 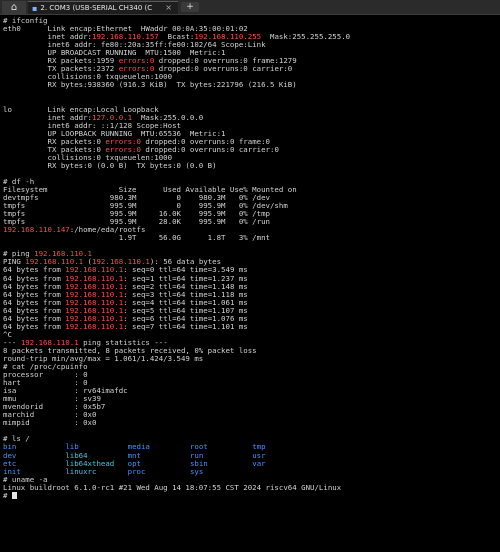 What do you see at coordinates (50, 423) in the screenshot?
I see `terminal-text: mimpid : 0x0` at bounding box center [50, 423].